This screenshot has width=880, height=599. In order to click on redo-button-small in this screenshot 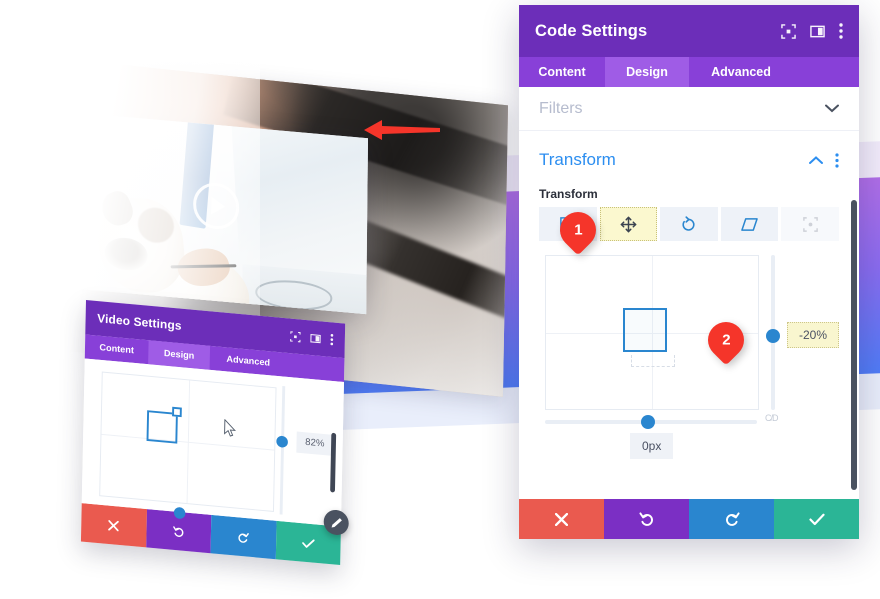, I will do `click(243, 537)`.